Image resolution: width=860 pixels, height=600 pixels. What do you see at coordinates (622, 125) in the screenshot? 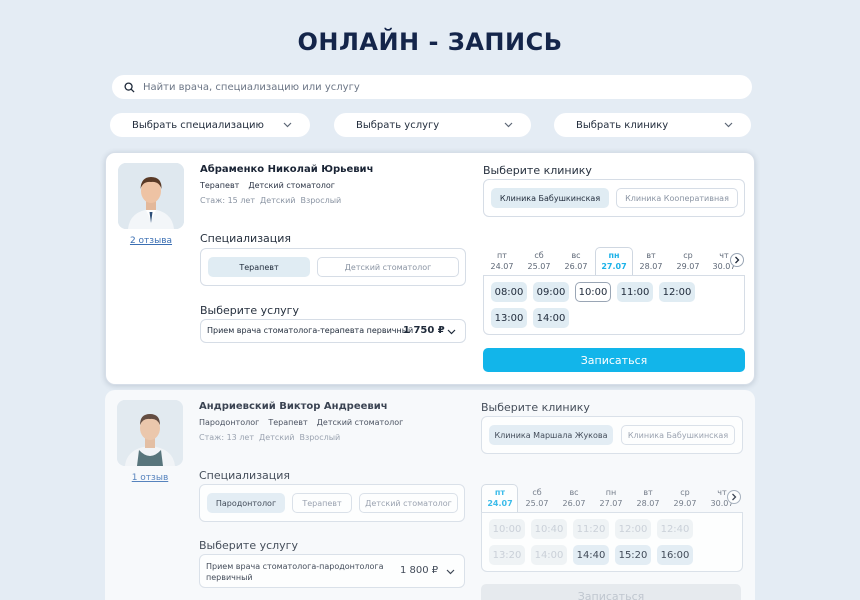
I see `filter-clinic-label: Выбрать клинику` at bounding box center [622, 125].